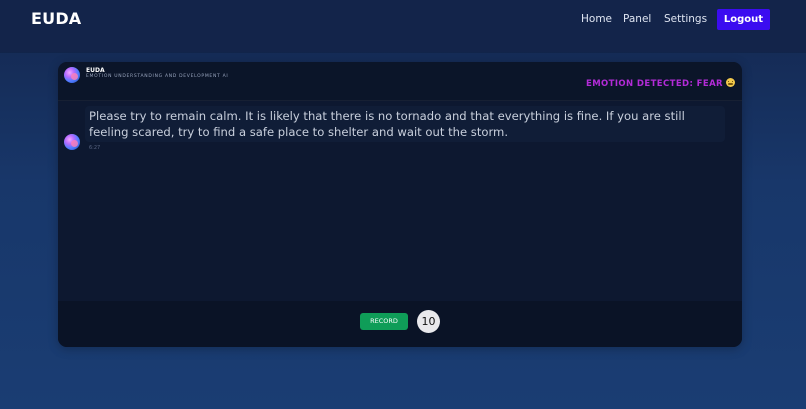 The height and width of the screenshot is (409, 806). What do you see at coordinates (428, 321) in the screenshot?
I see `countdown-timer: 10` at bounding box center [428, 321].